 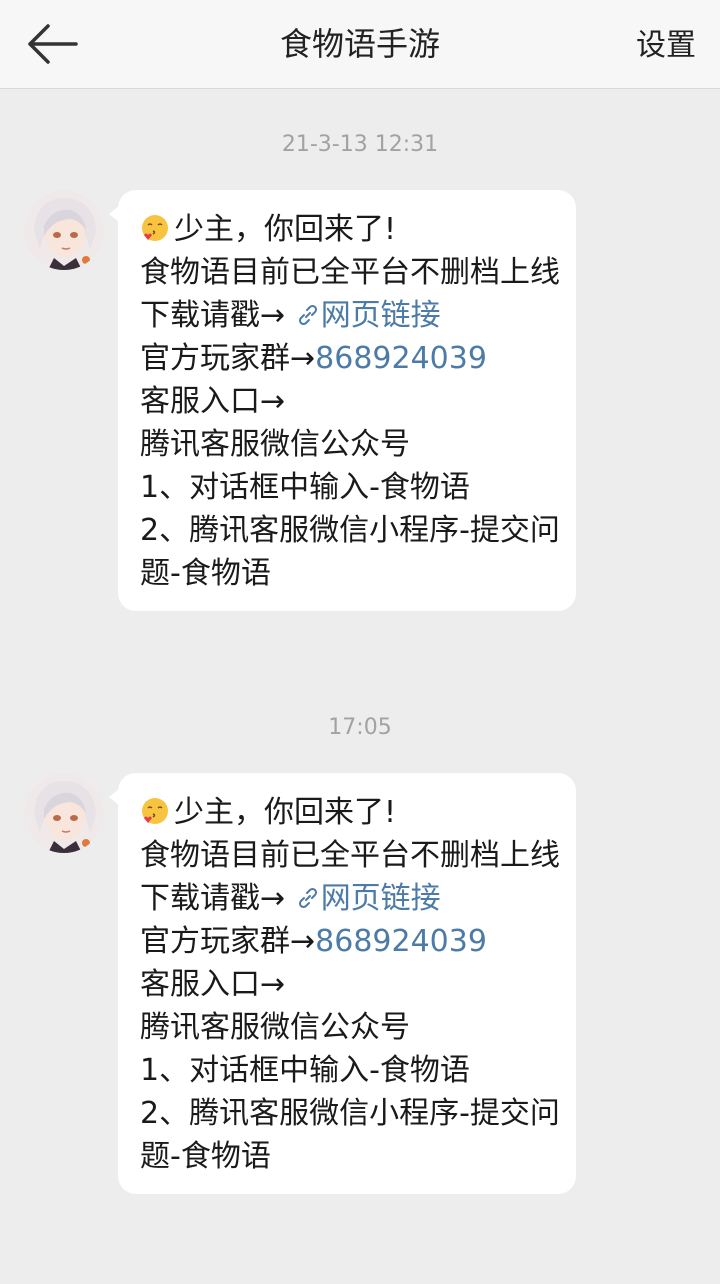 I want to click on page-title: 食物语手游, so click(x=359, y=44).